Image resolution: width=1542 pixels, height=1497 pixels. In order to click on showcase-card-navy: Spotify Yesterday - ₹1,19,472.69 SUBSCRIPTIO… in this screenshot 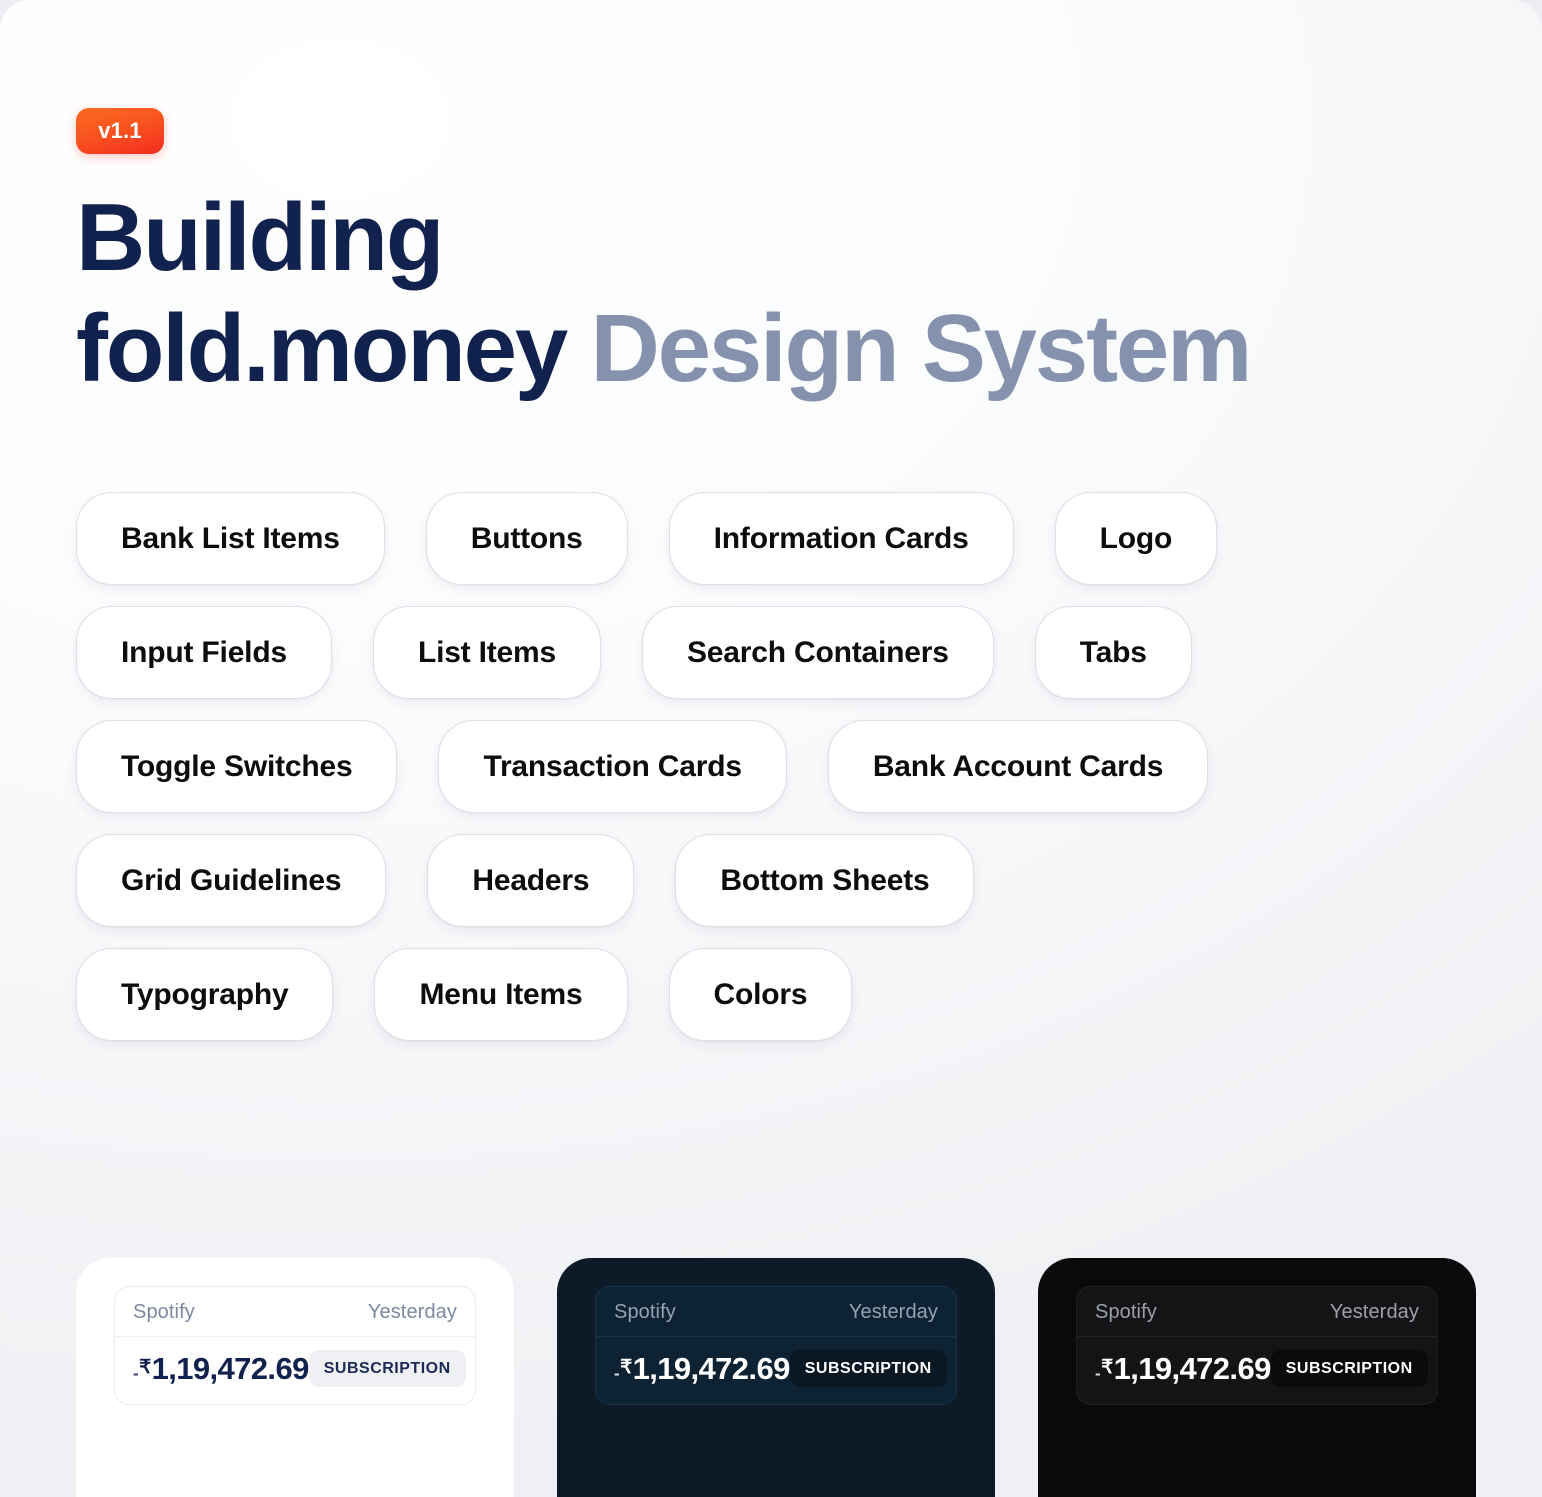, I will do `click(776, 1377)`.